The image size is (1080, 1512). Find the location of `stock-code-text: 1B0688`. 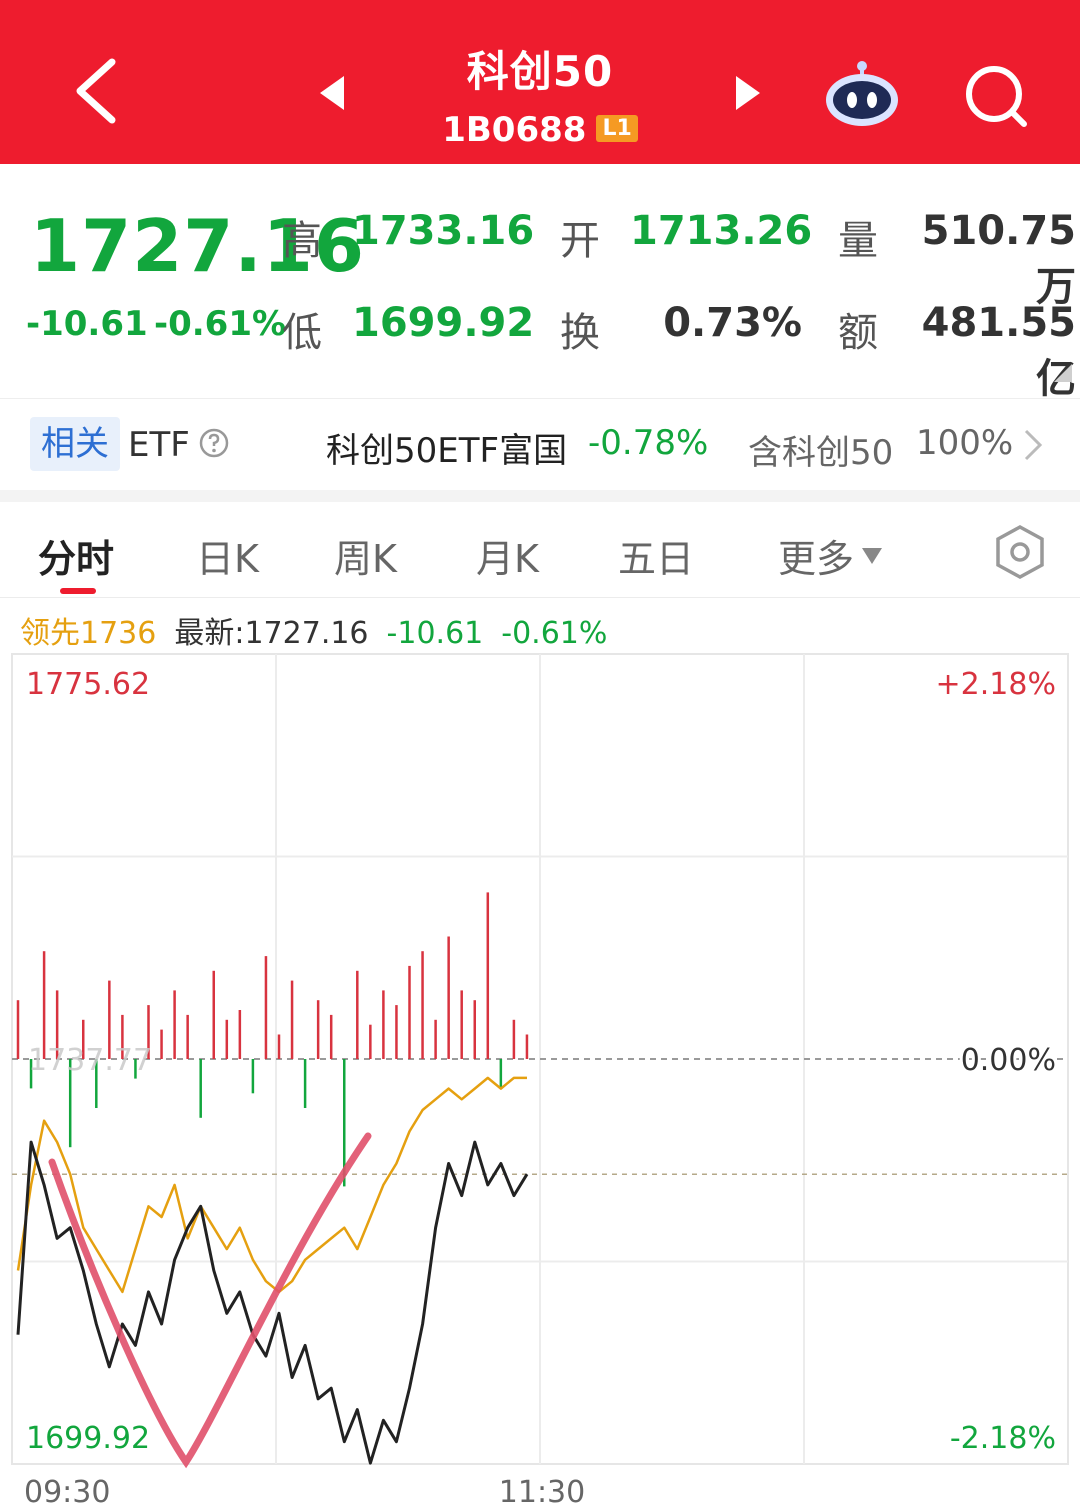

stock-code-text: 1B0688 is located at coordinates (514, 130).